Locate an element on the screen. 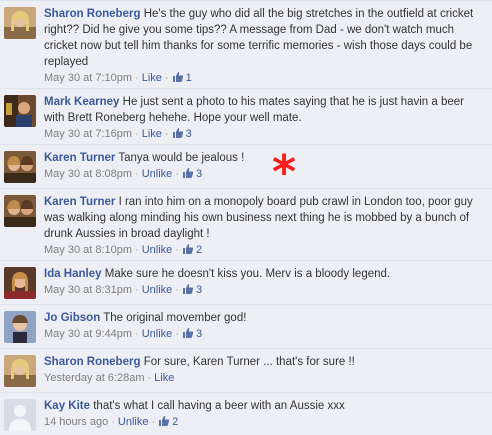 Image resolution: width=492 pixels, height=435 pixels. comment-meta: May 30 at 8:08pm · Unlike · 3 is located at coordinates (123, 174).